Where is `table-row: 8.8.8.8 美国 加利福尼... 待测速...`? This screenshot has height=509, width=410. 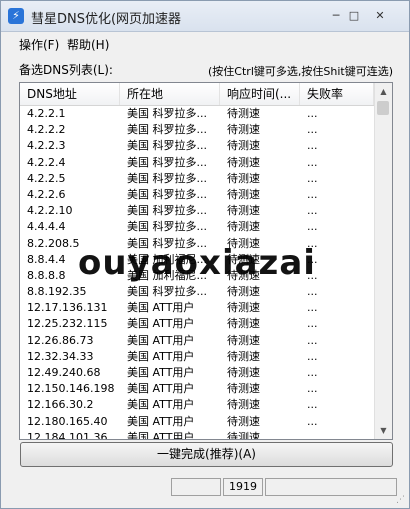 table-row: 8.8.8.8 美国 加利福尼... 待测速... is located at coordinates (197, 276).